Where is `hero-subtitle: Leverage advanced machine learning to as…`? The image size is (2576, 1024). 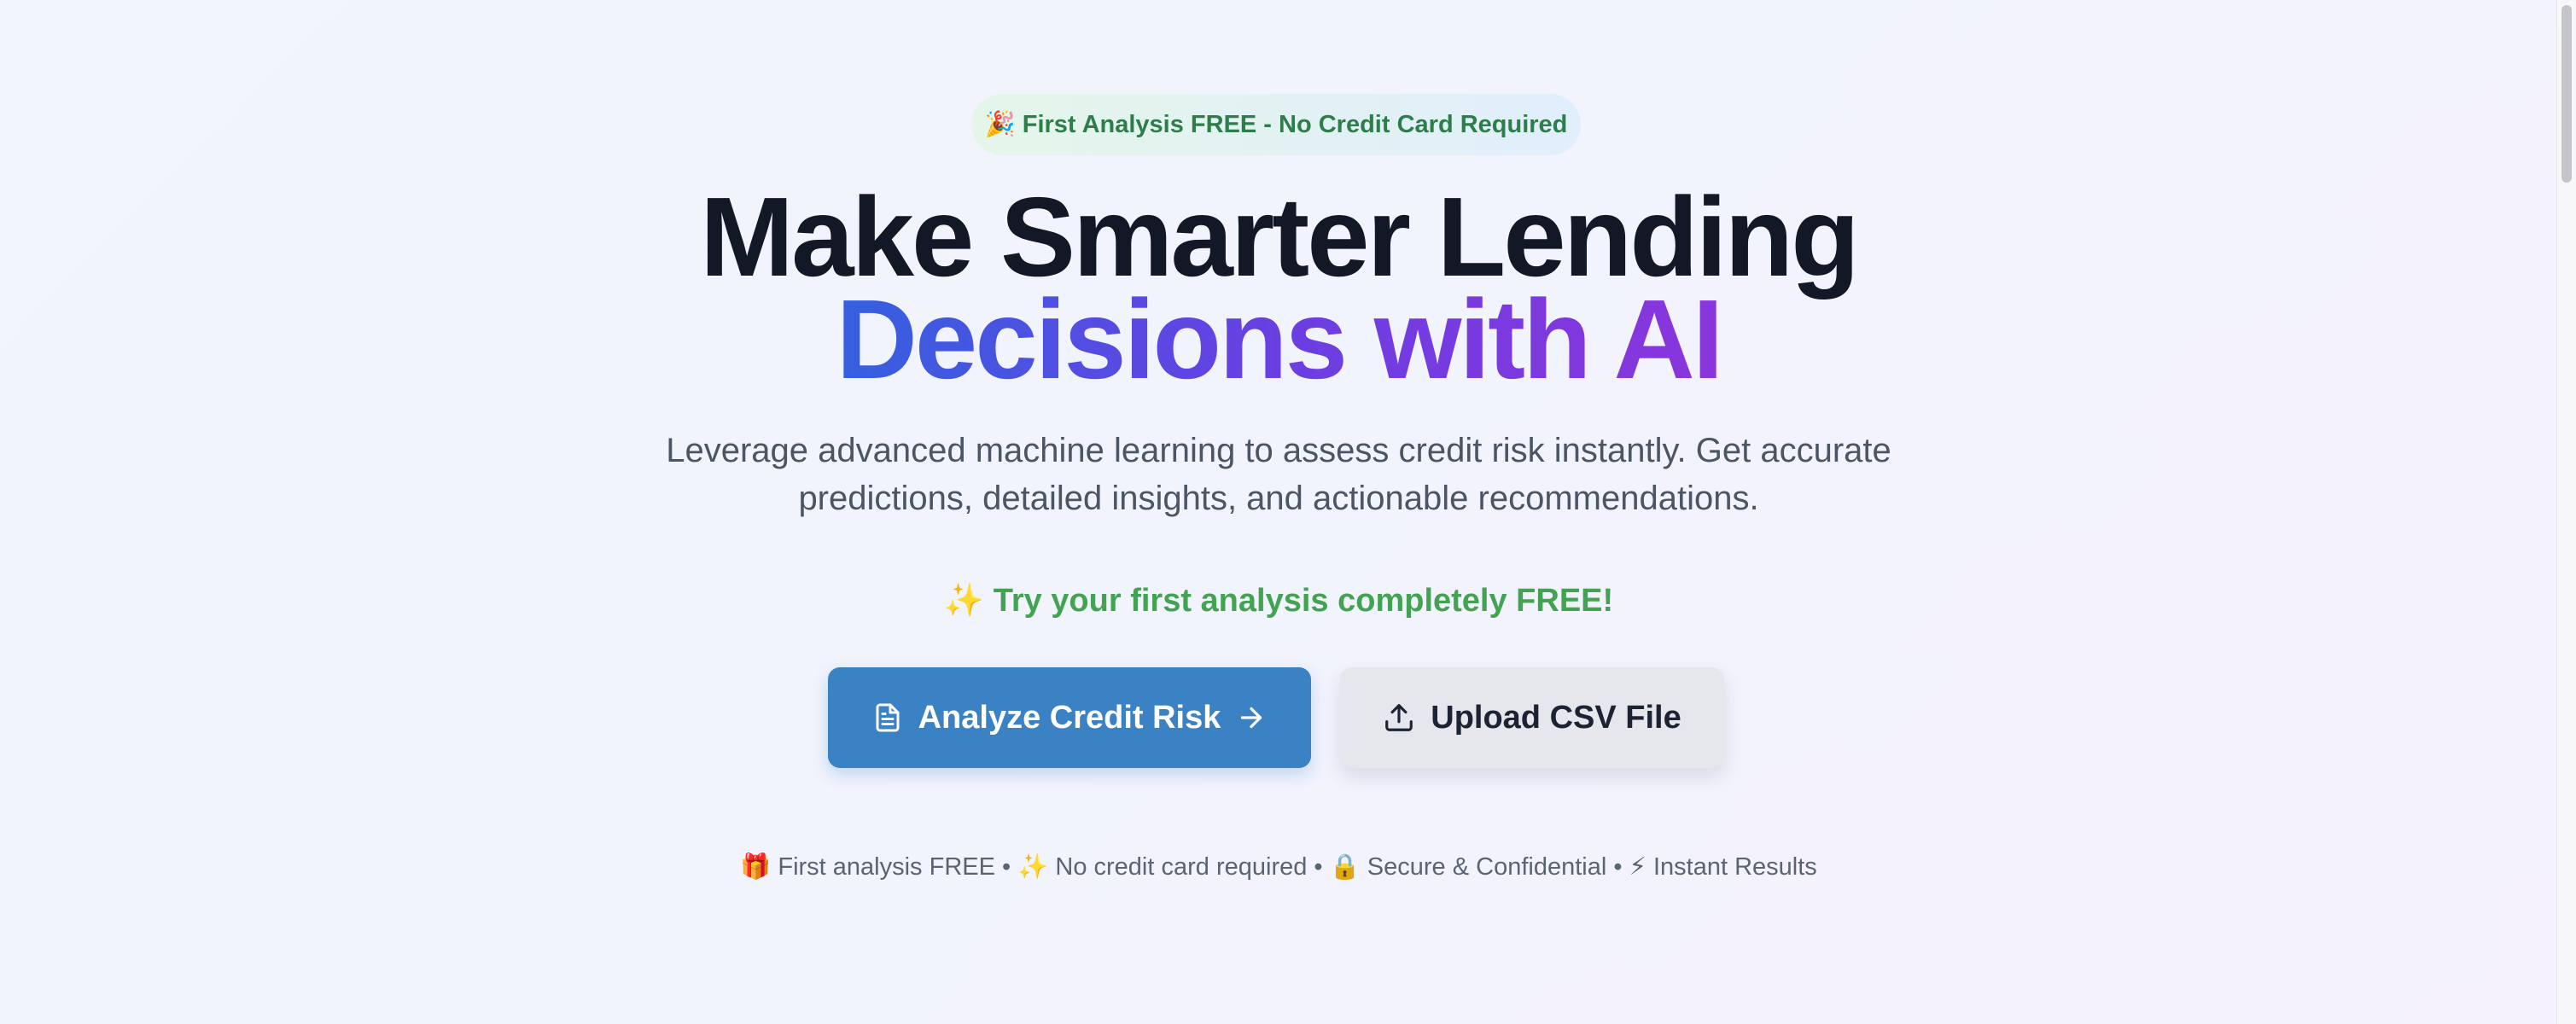
hero-subtitle: Leverage advanced machine learning to as… is located at coordinates (1278, 475).